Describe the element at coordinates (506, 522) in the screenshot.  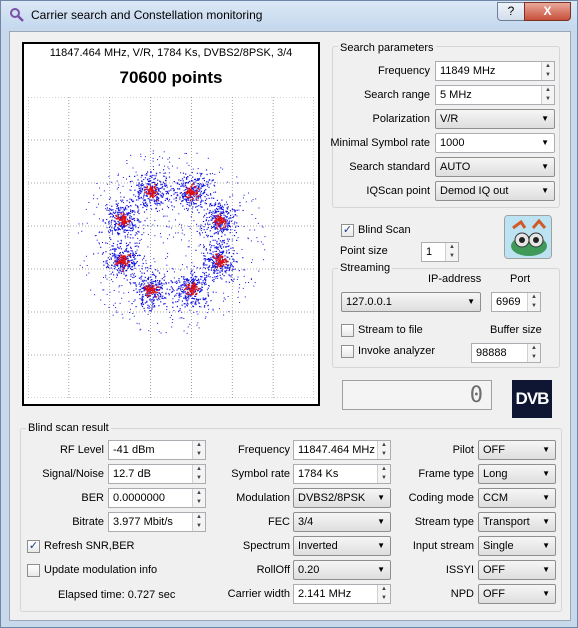
I see `stream-type-value: Transport` at that location.